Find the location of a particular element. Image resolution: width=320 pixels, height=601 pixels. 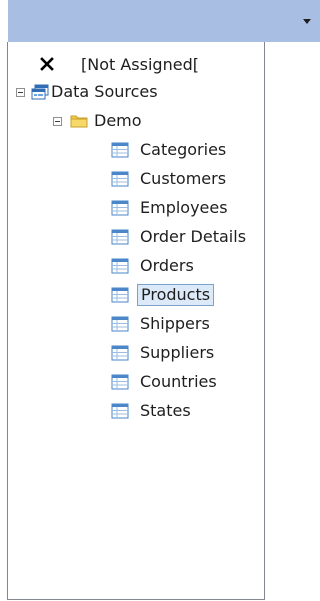

tree-item-label: Order Details is located at coordinates (193, 236).